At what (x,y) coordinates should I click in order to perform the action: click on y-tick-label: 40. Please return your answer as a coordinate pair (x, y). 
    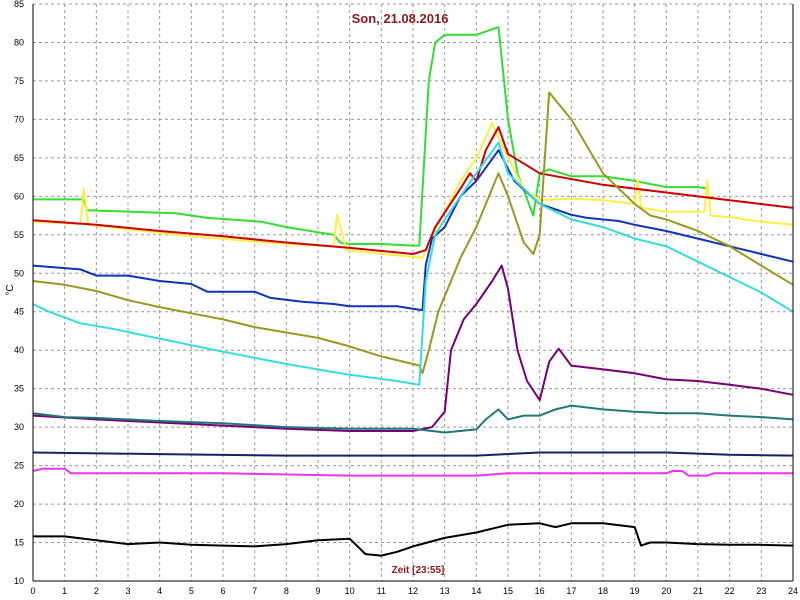
    Looking at the image, I should click on (19, 350).